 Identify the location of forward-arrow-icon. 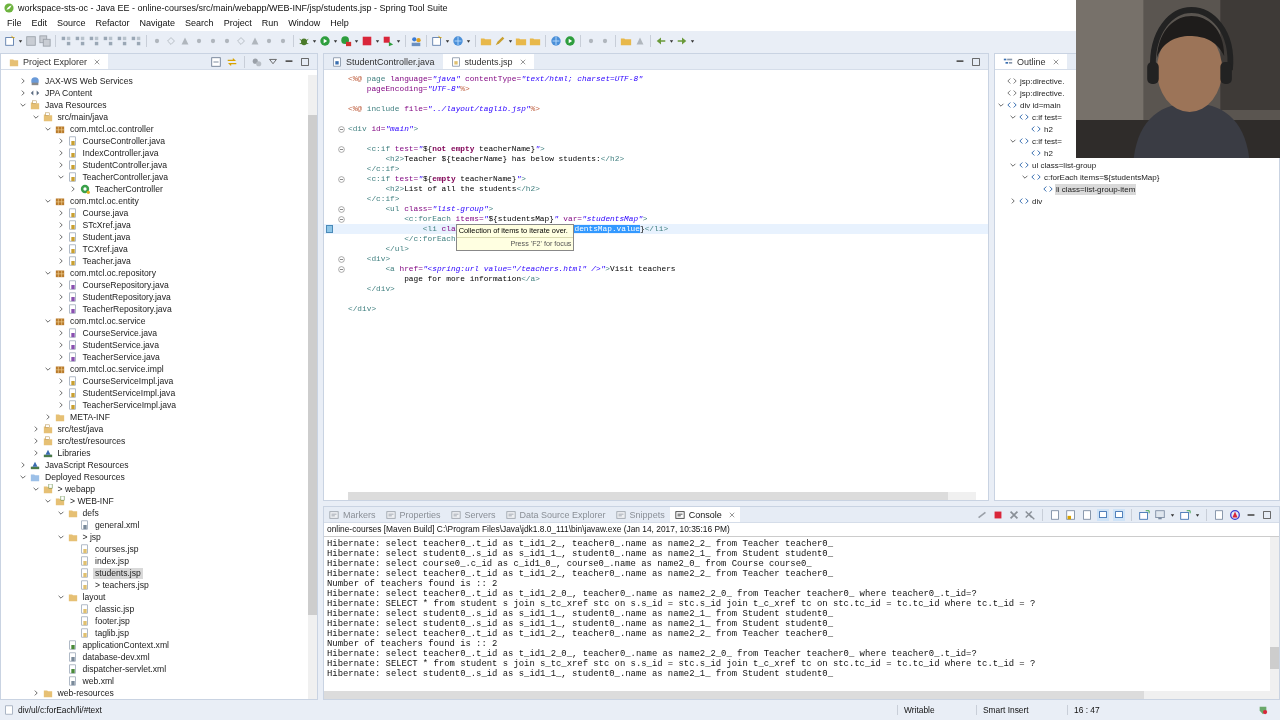
(682, 41).